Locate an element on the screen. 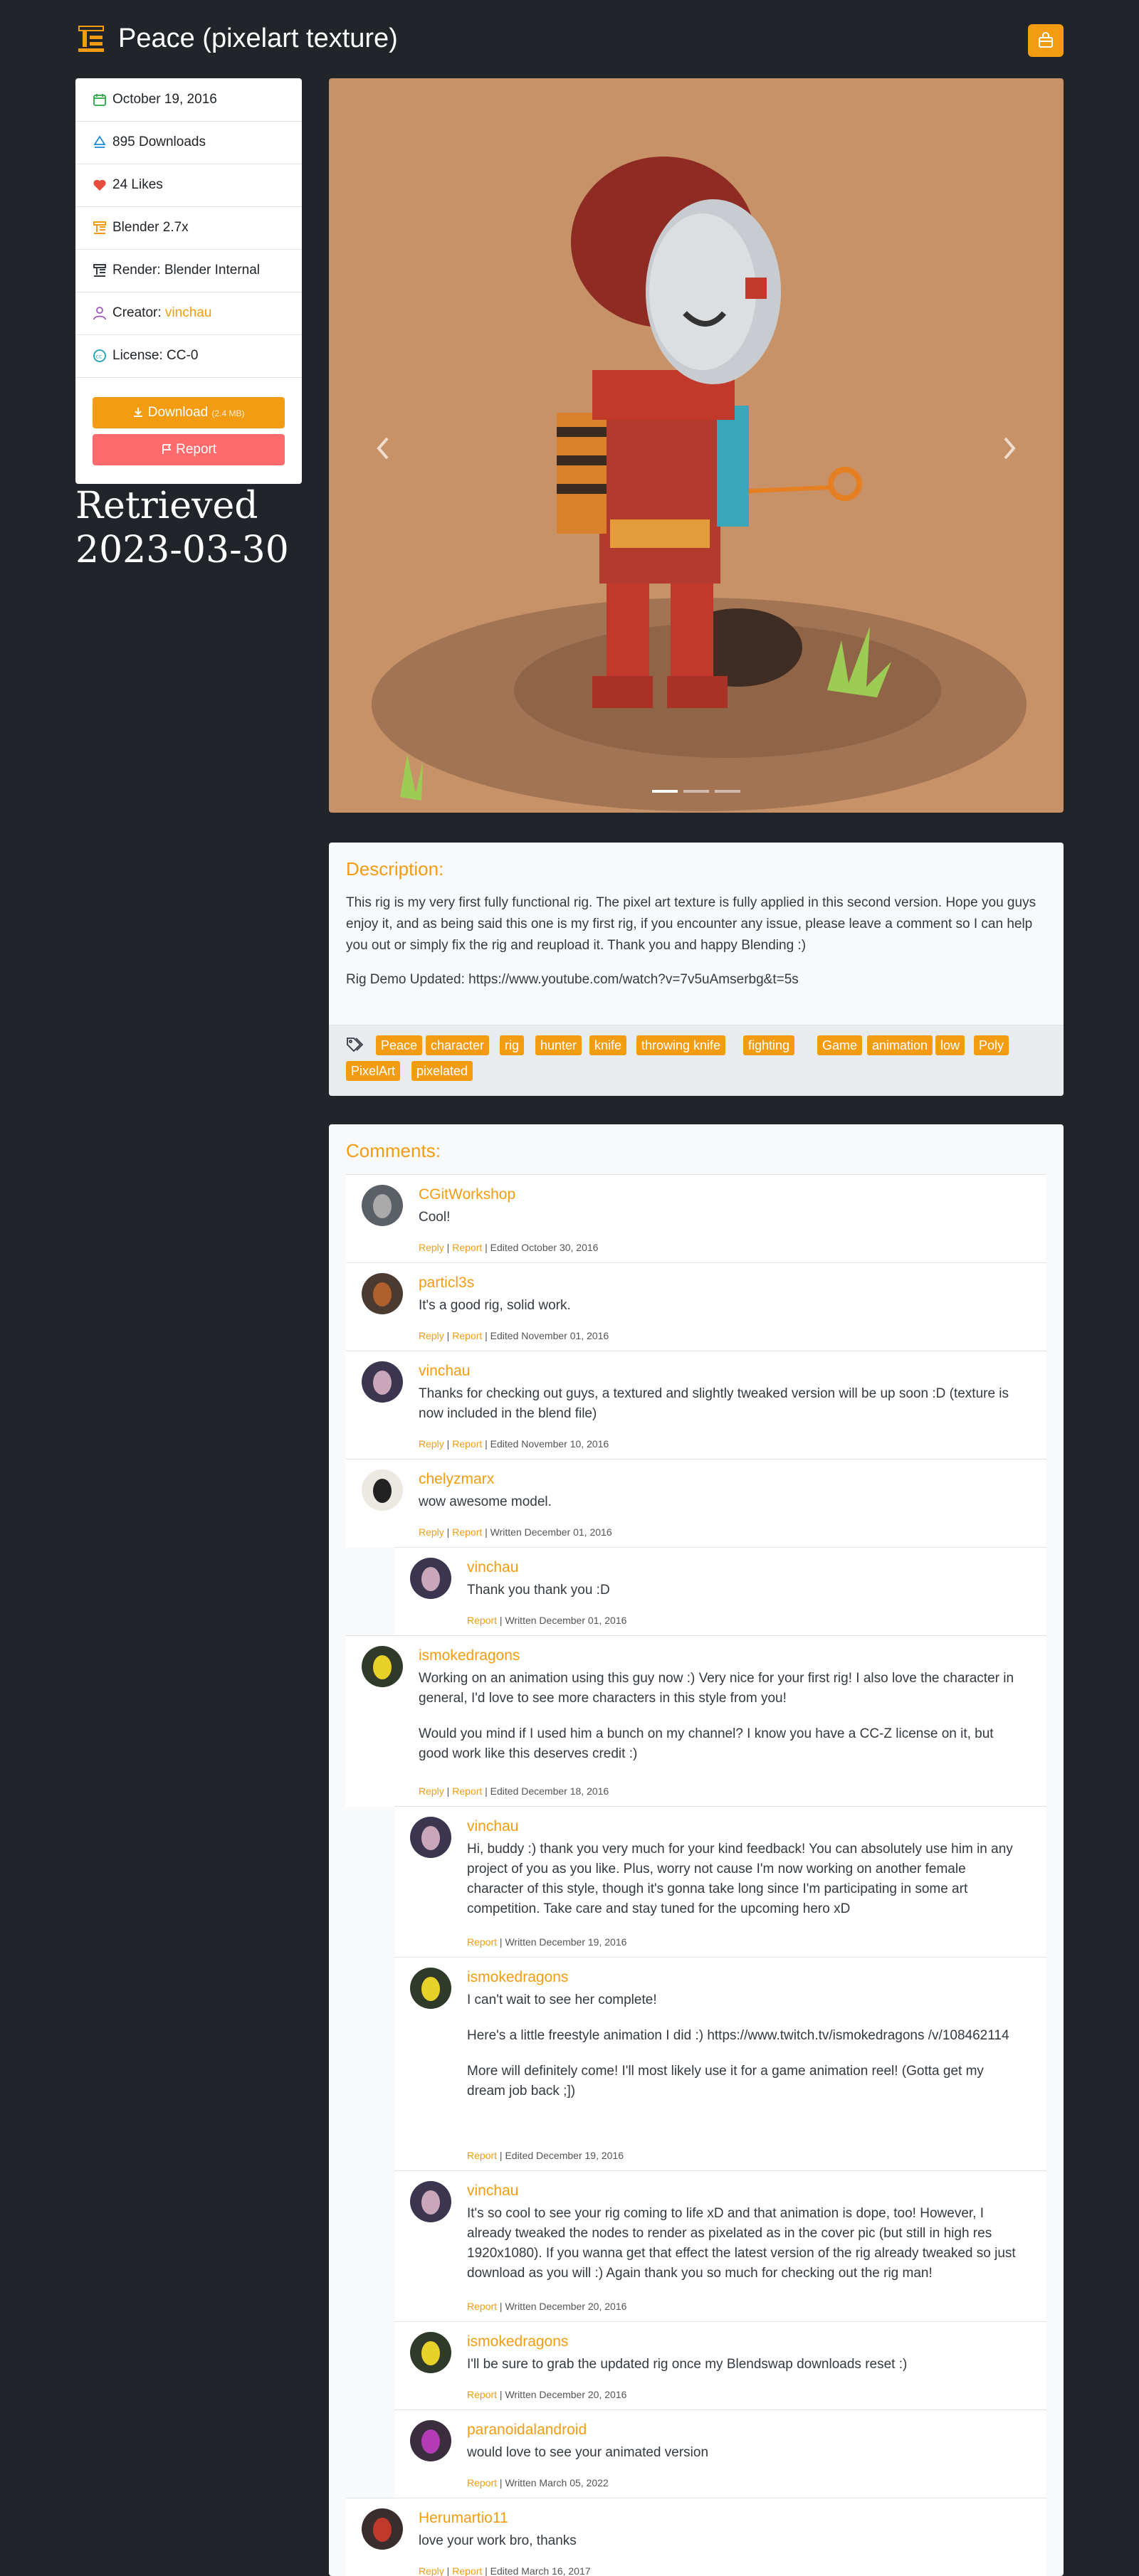 Image resolution: width=1139 pixels, height=2576 pixels. basket-button is located at coordinates (1046, 40).